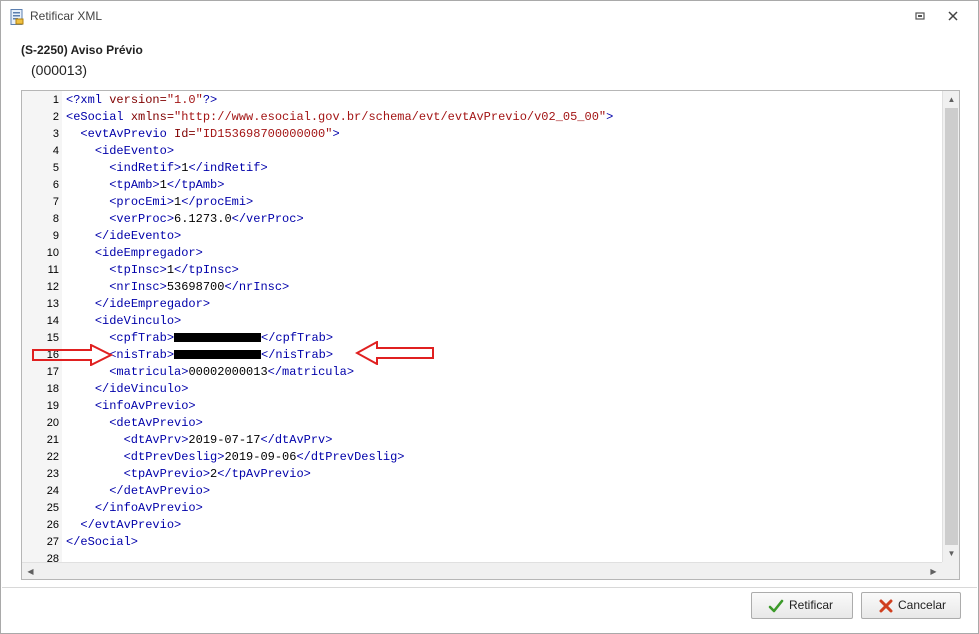  What do you see at coordinates (82, 50) in the screenshot?
I see `event-title: (S-2250) Aviso Prévio` at bounding box center [82, 50].